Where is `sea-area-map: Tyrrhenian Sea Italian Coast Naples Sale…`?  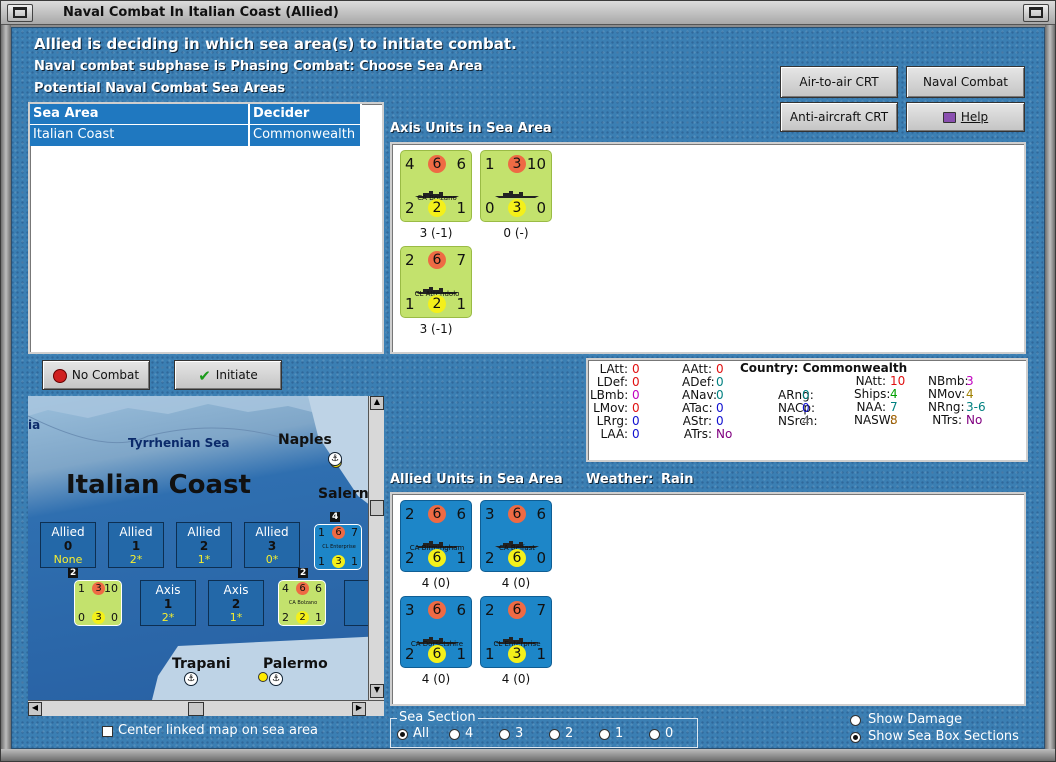
sea-area-map: Tyrrhenian Sea Italian Coast Naples Sale… is located at coordinates (206, 556).